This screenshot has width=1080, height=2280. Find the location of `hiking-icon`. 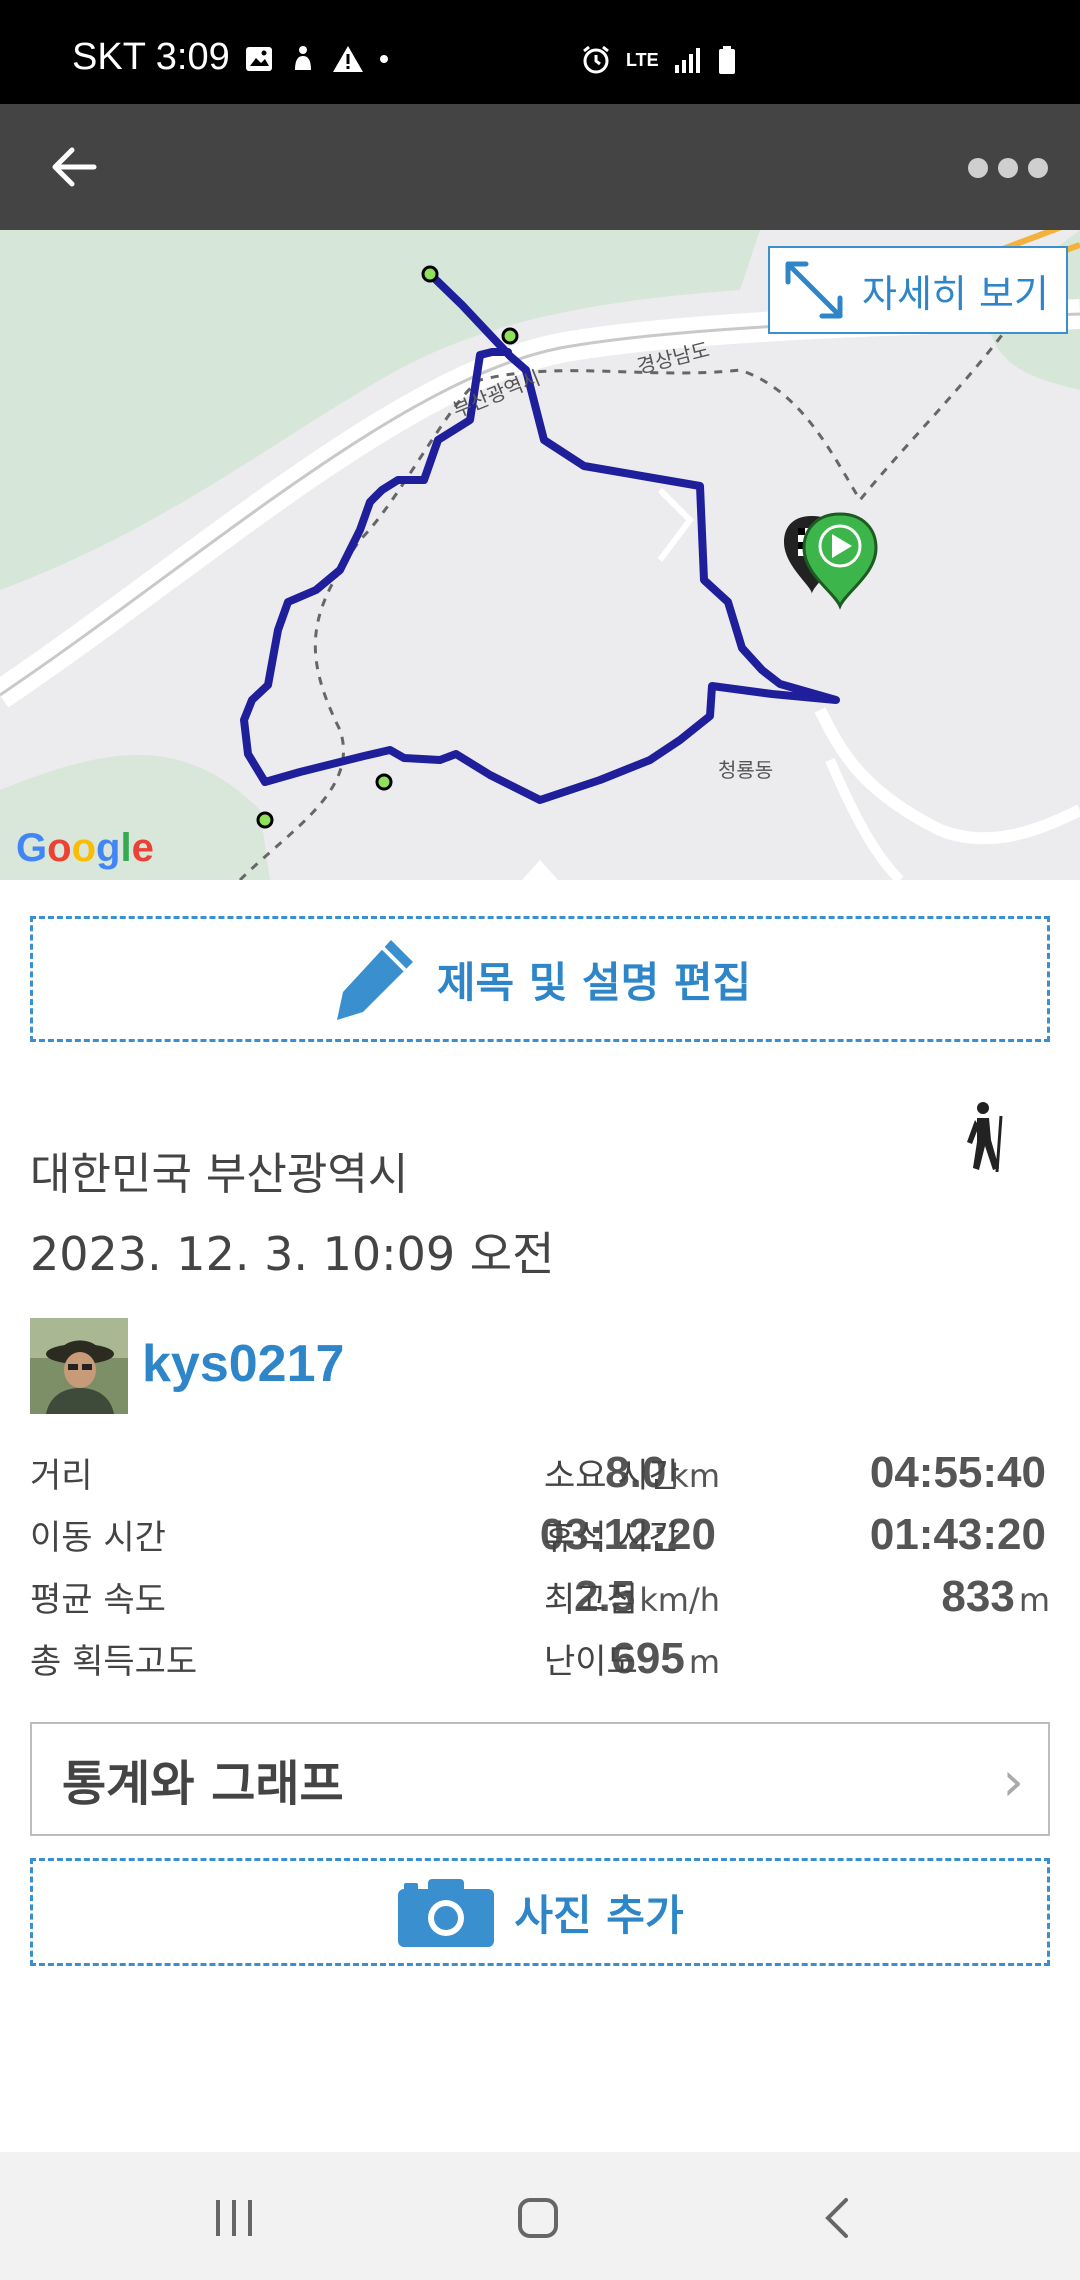

hiking-icon is located at coordinates (985, 1137).